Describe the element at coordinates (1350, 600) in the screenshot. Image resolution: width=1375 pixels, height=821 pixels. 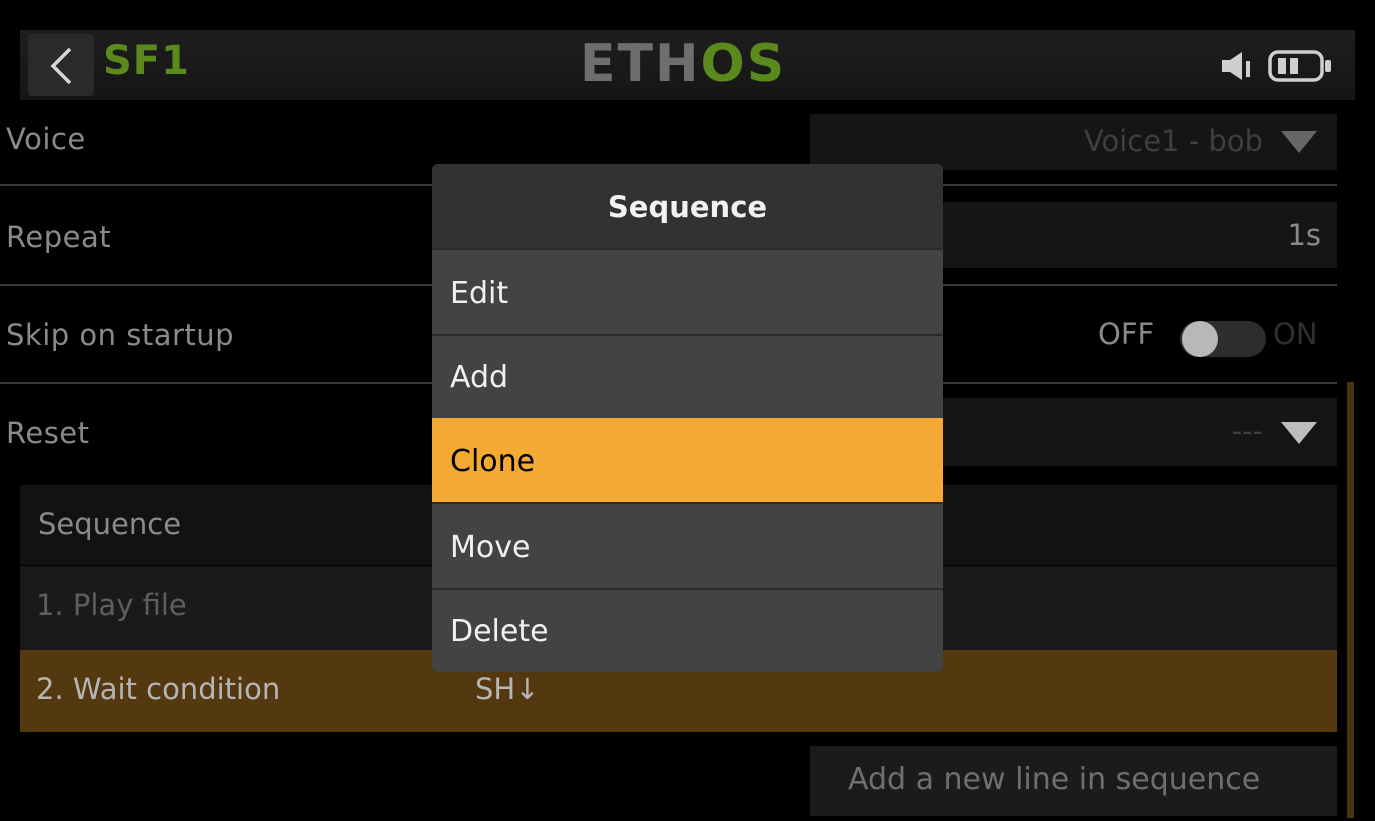
I see `scrollbar` at that location.